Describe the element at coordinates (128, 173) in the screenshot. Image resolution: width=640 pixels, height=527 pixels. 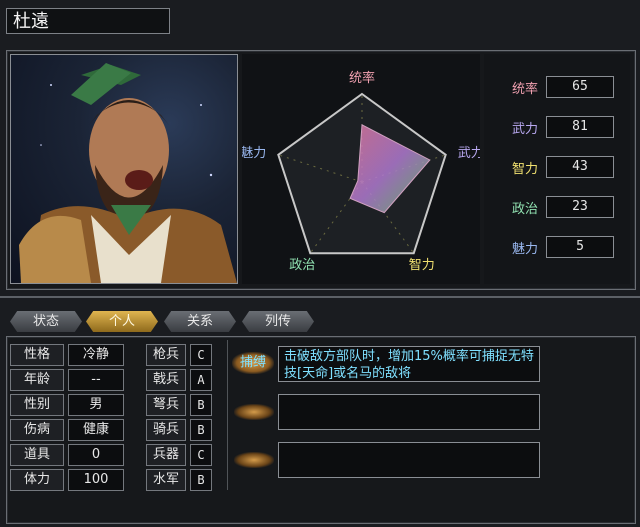
I see `portrait-illustration` at that location.